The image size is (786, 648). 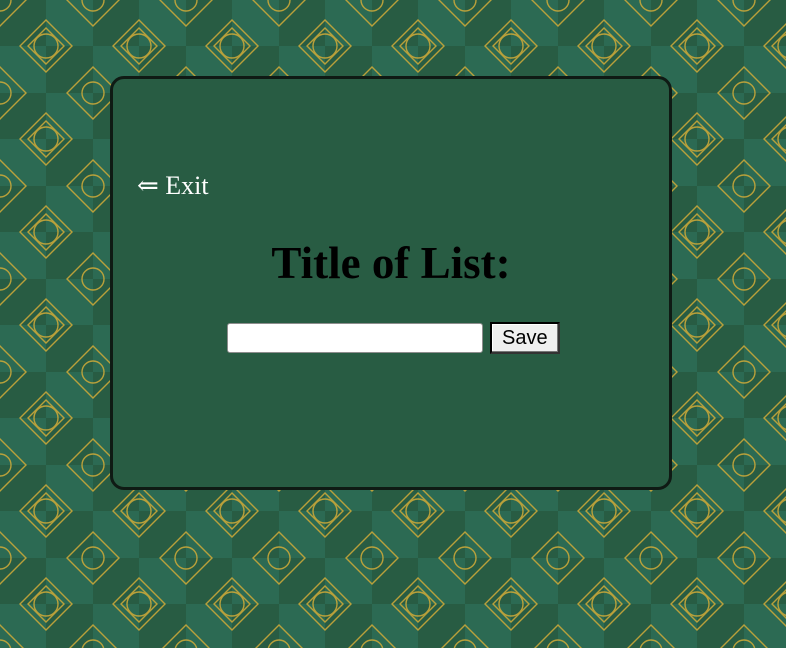 What do you see at coordinates (187, 185) in the screenshot?
I see `exit-link-label: Exit` at bounding box center [187, 185].